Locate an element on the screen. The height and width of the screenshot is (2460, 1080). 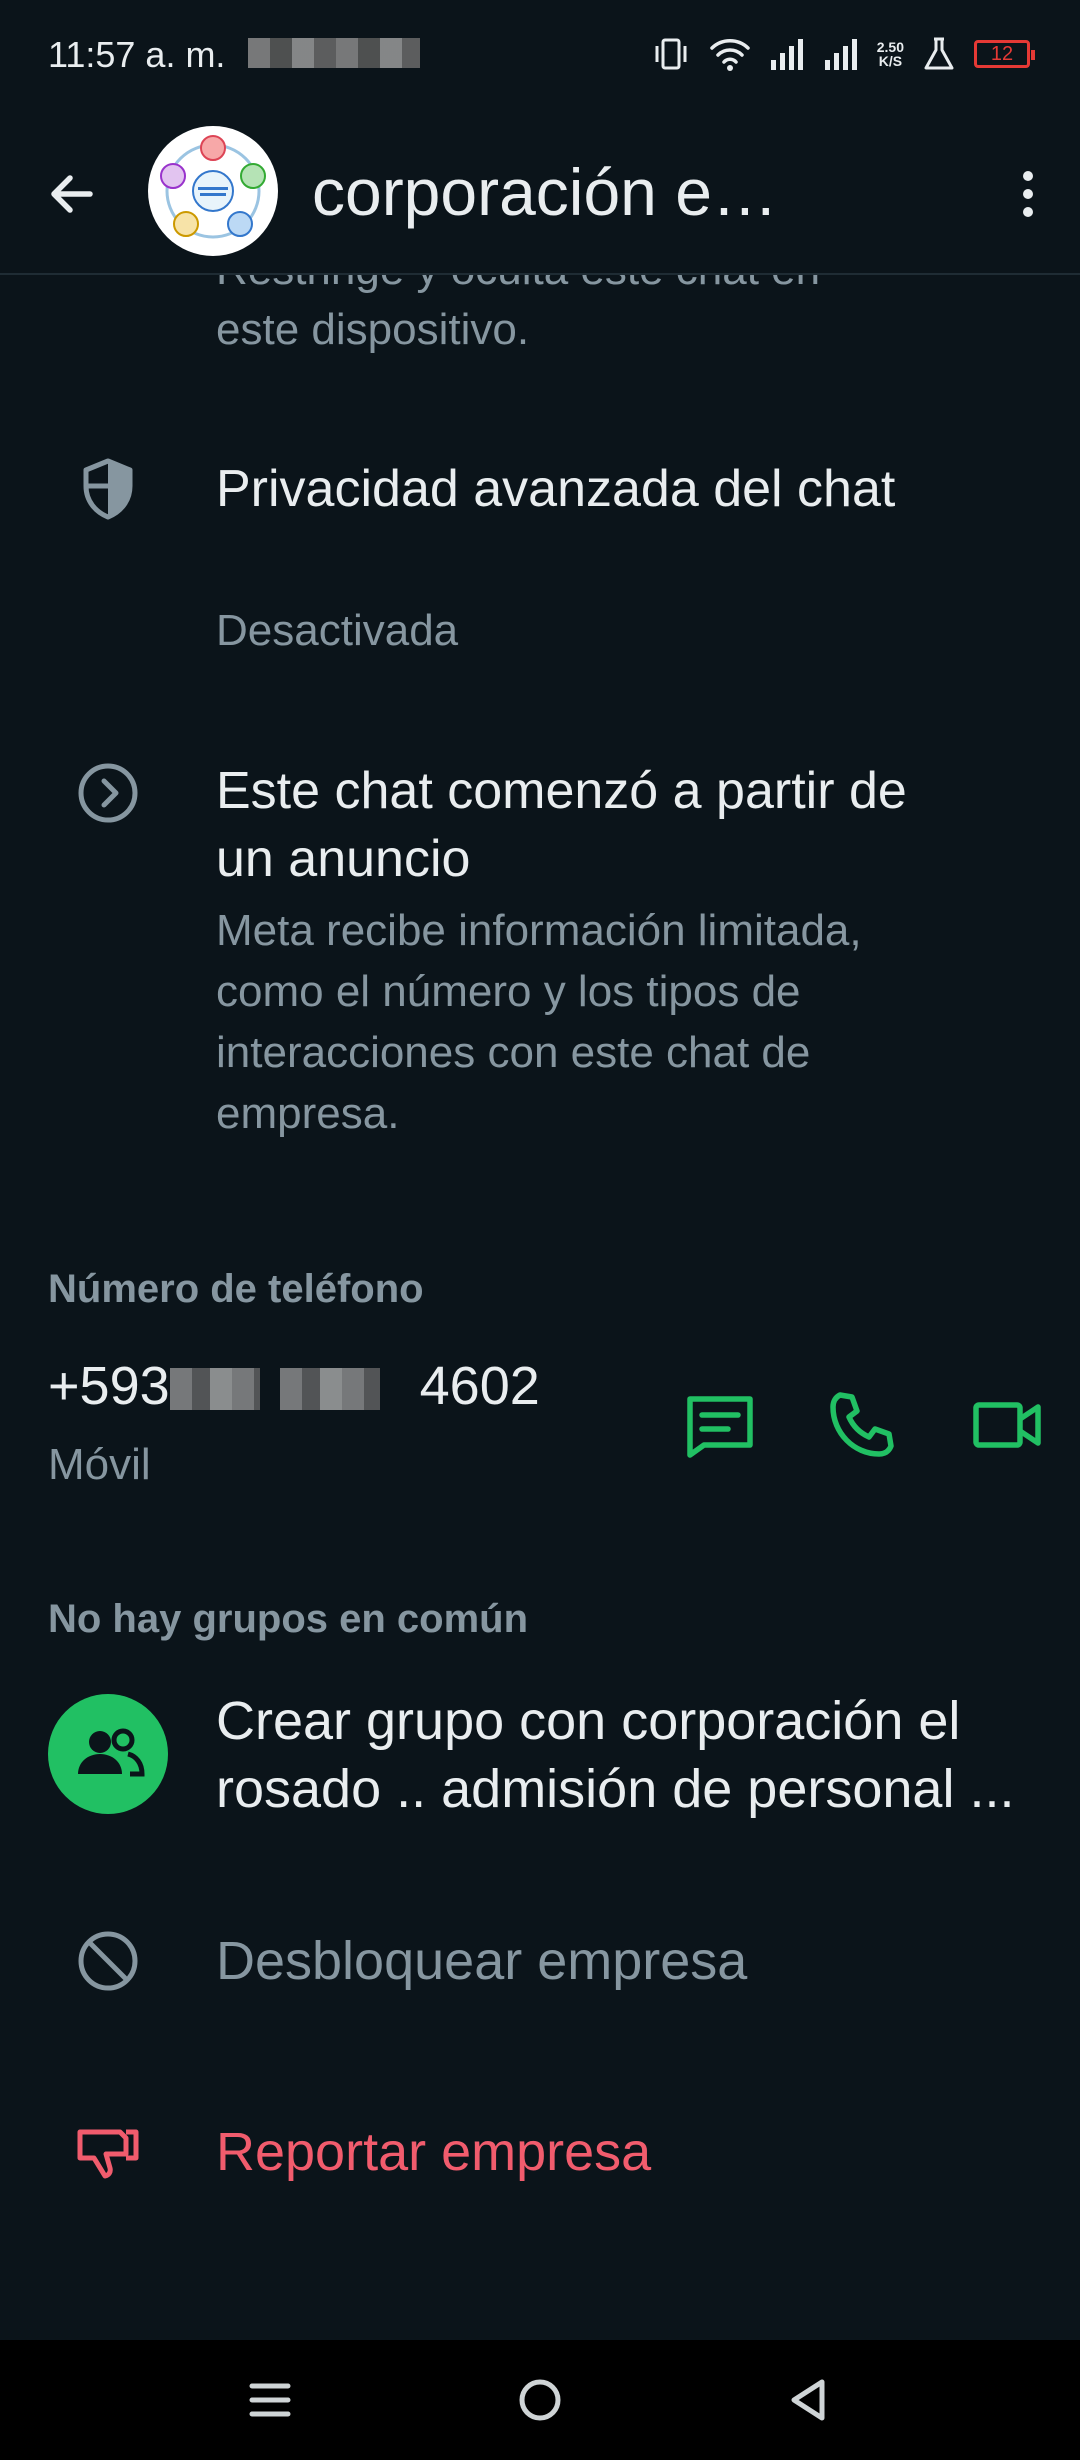
contact-avatar is located at coordinates (213, 191).